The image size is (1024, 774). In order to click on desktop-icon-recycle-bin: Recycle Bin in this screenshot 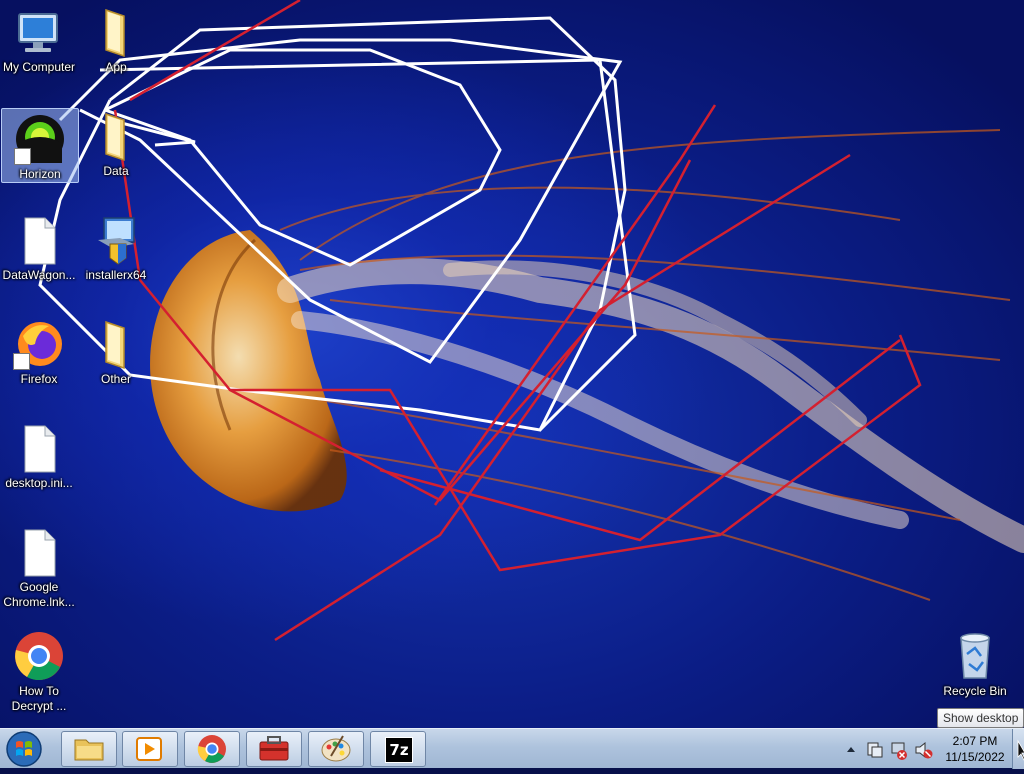, I will do `click(975, 662)`.